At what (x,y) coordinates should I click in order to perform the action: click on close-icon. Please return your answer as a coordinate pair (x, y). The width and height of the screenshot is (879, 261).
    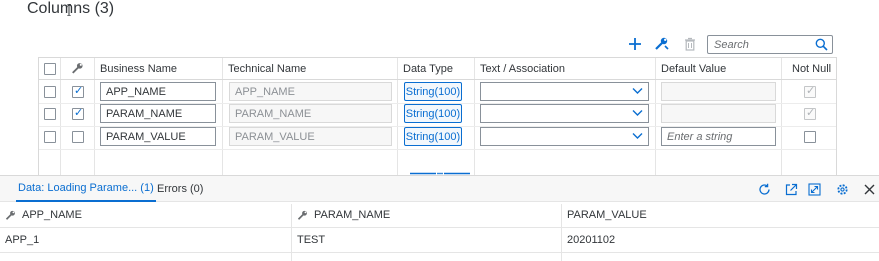
    Looking at the image, I should click on (869, 189).